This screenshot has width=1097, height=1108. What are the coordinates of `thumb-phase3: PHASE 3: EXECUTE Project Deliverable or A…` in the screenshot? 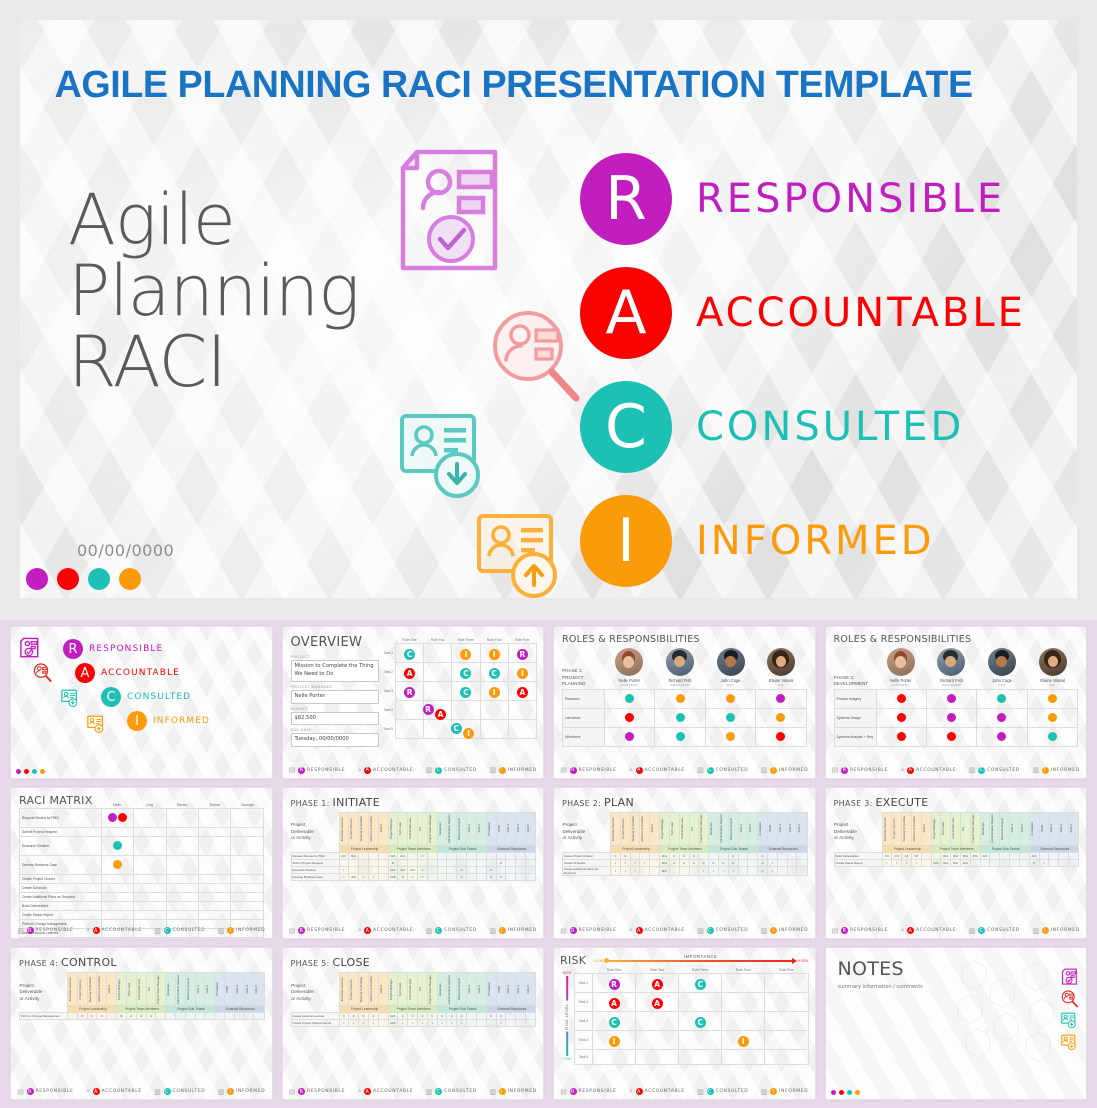 It's located at (955, 863).